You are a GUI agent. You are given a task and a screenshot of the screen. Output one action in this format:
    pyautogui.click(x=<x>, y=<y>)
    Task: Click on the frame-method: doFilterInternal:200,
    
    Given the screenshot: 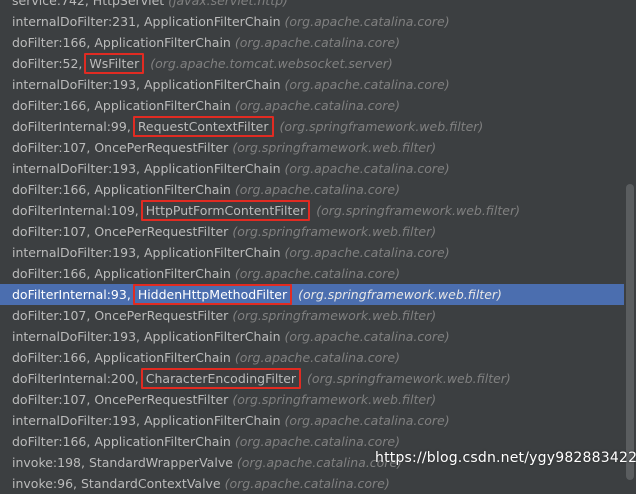 What is the action you would take?
    pyautogui.click(x=75, y=378)
    